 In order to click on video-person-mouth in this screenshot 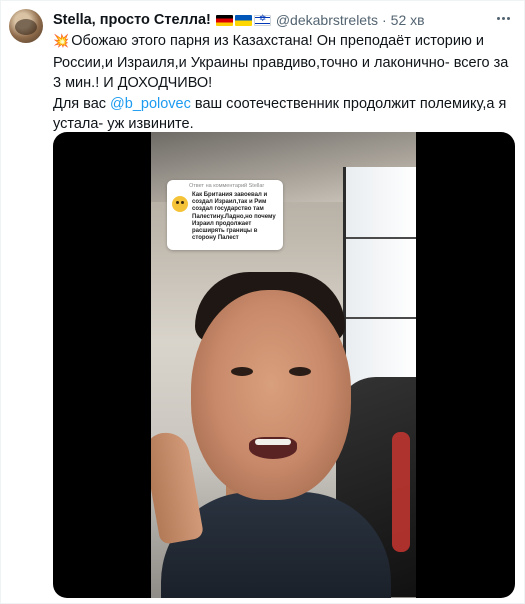, I will do `click(273, 448)`.